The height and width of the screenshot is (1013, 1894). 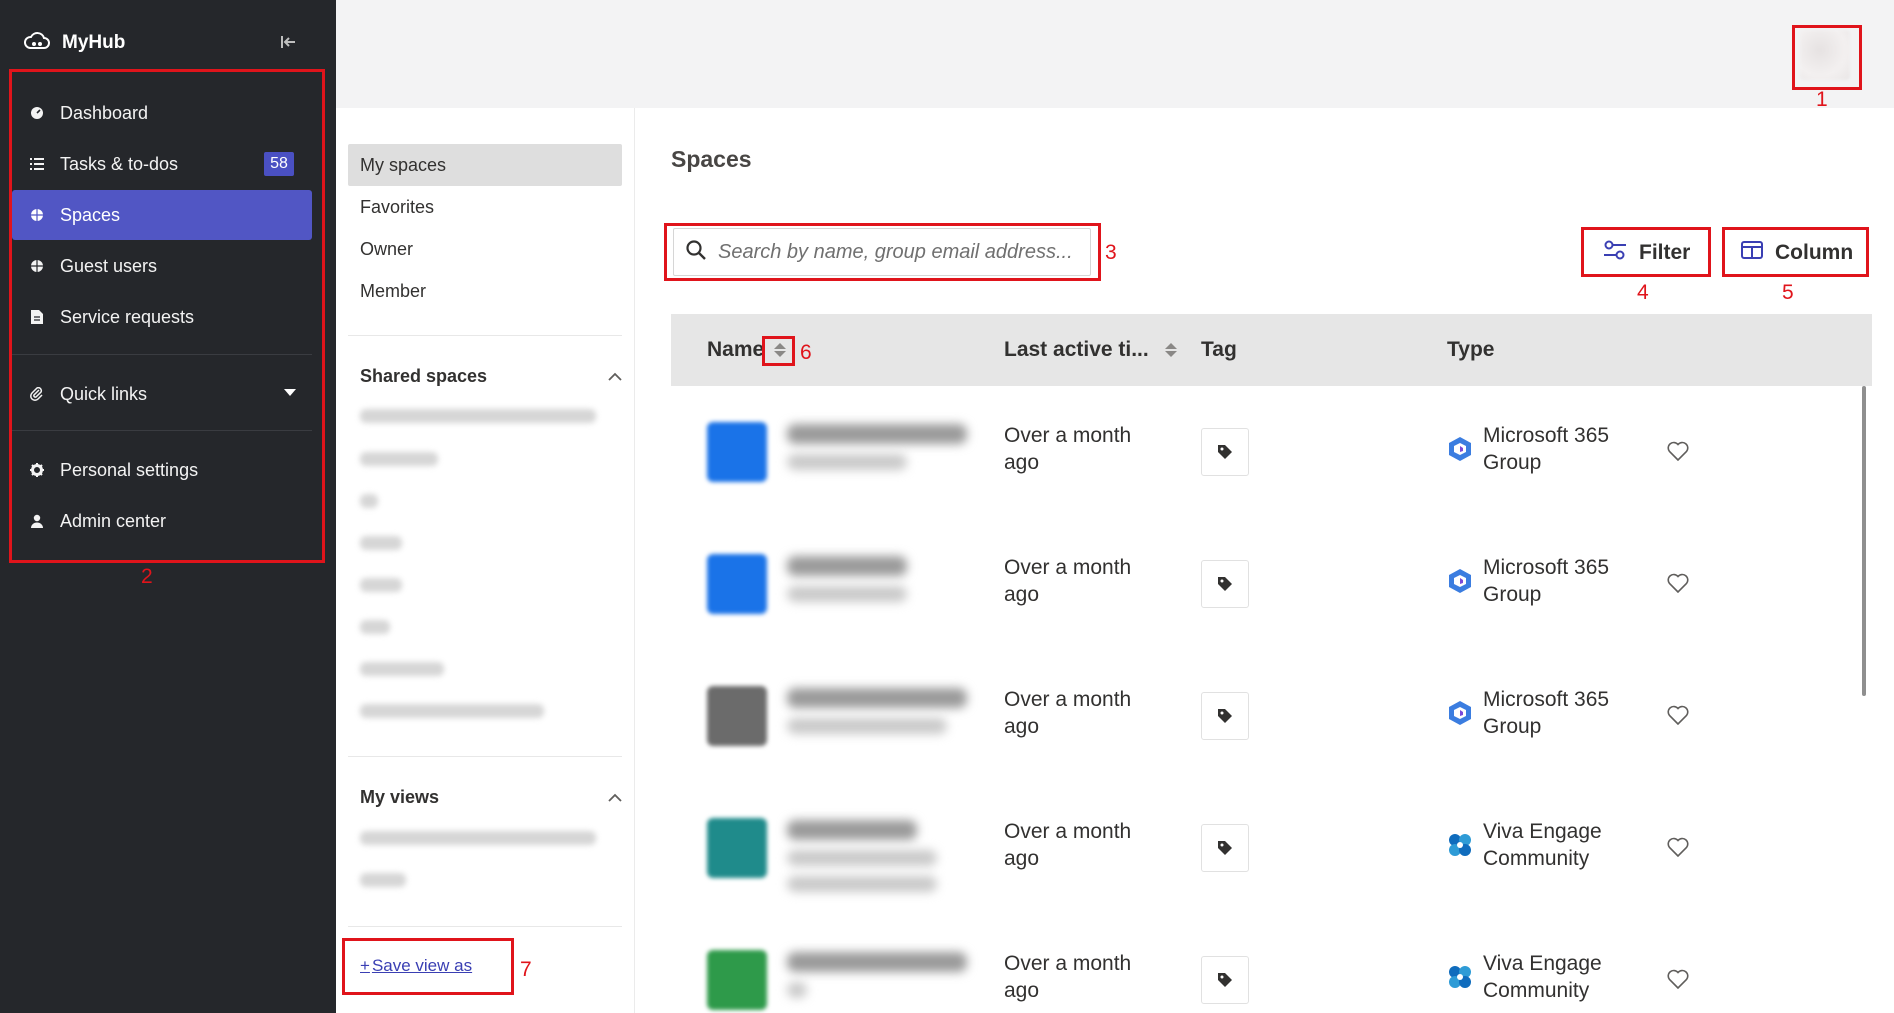 I want to click on my-views-header: My views, so click(x=491, y=797).